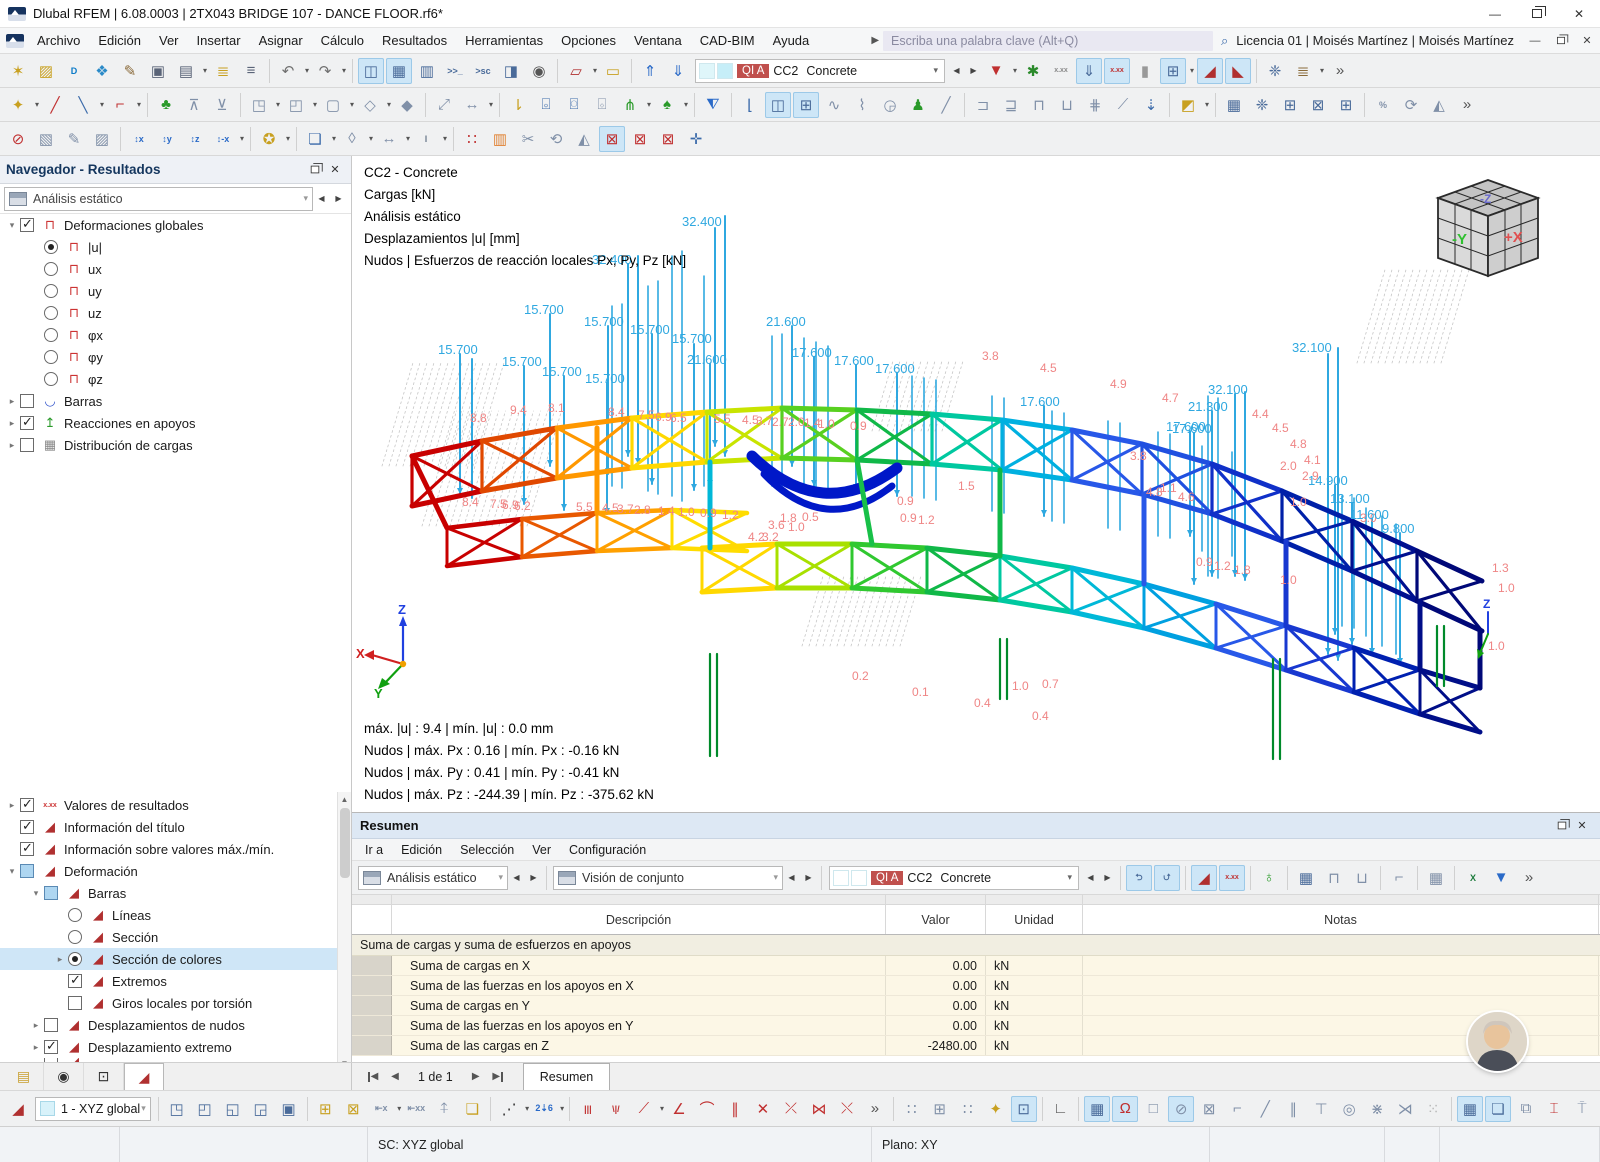 Image resolution: width=1600 pixels, height=1162 pixels. What do you see at coordinates (353, 1109) in the screenshot?
I see `gen-2-icon: ⊠` at bounding box center [353, 1109].